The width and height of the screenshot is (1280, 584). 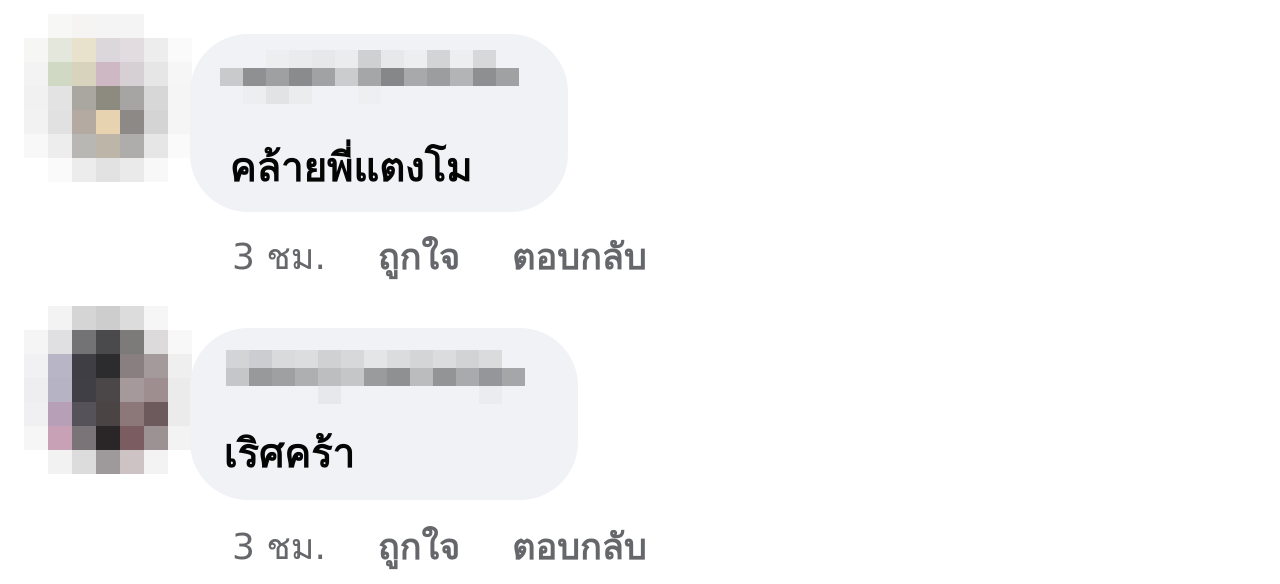 I want to click on comment-bubble: คล้ายพี่แตงโม, so click(x=379, y=123).